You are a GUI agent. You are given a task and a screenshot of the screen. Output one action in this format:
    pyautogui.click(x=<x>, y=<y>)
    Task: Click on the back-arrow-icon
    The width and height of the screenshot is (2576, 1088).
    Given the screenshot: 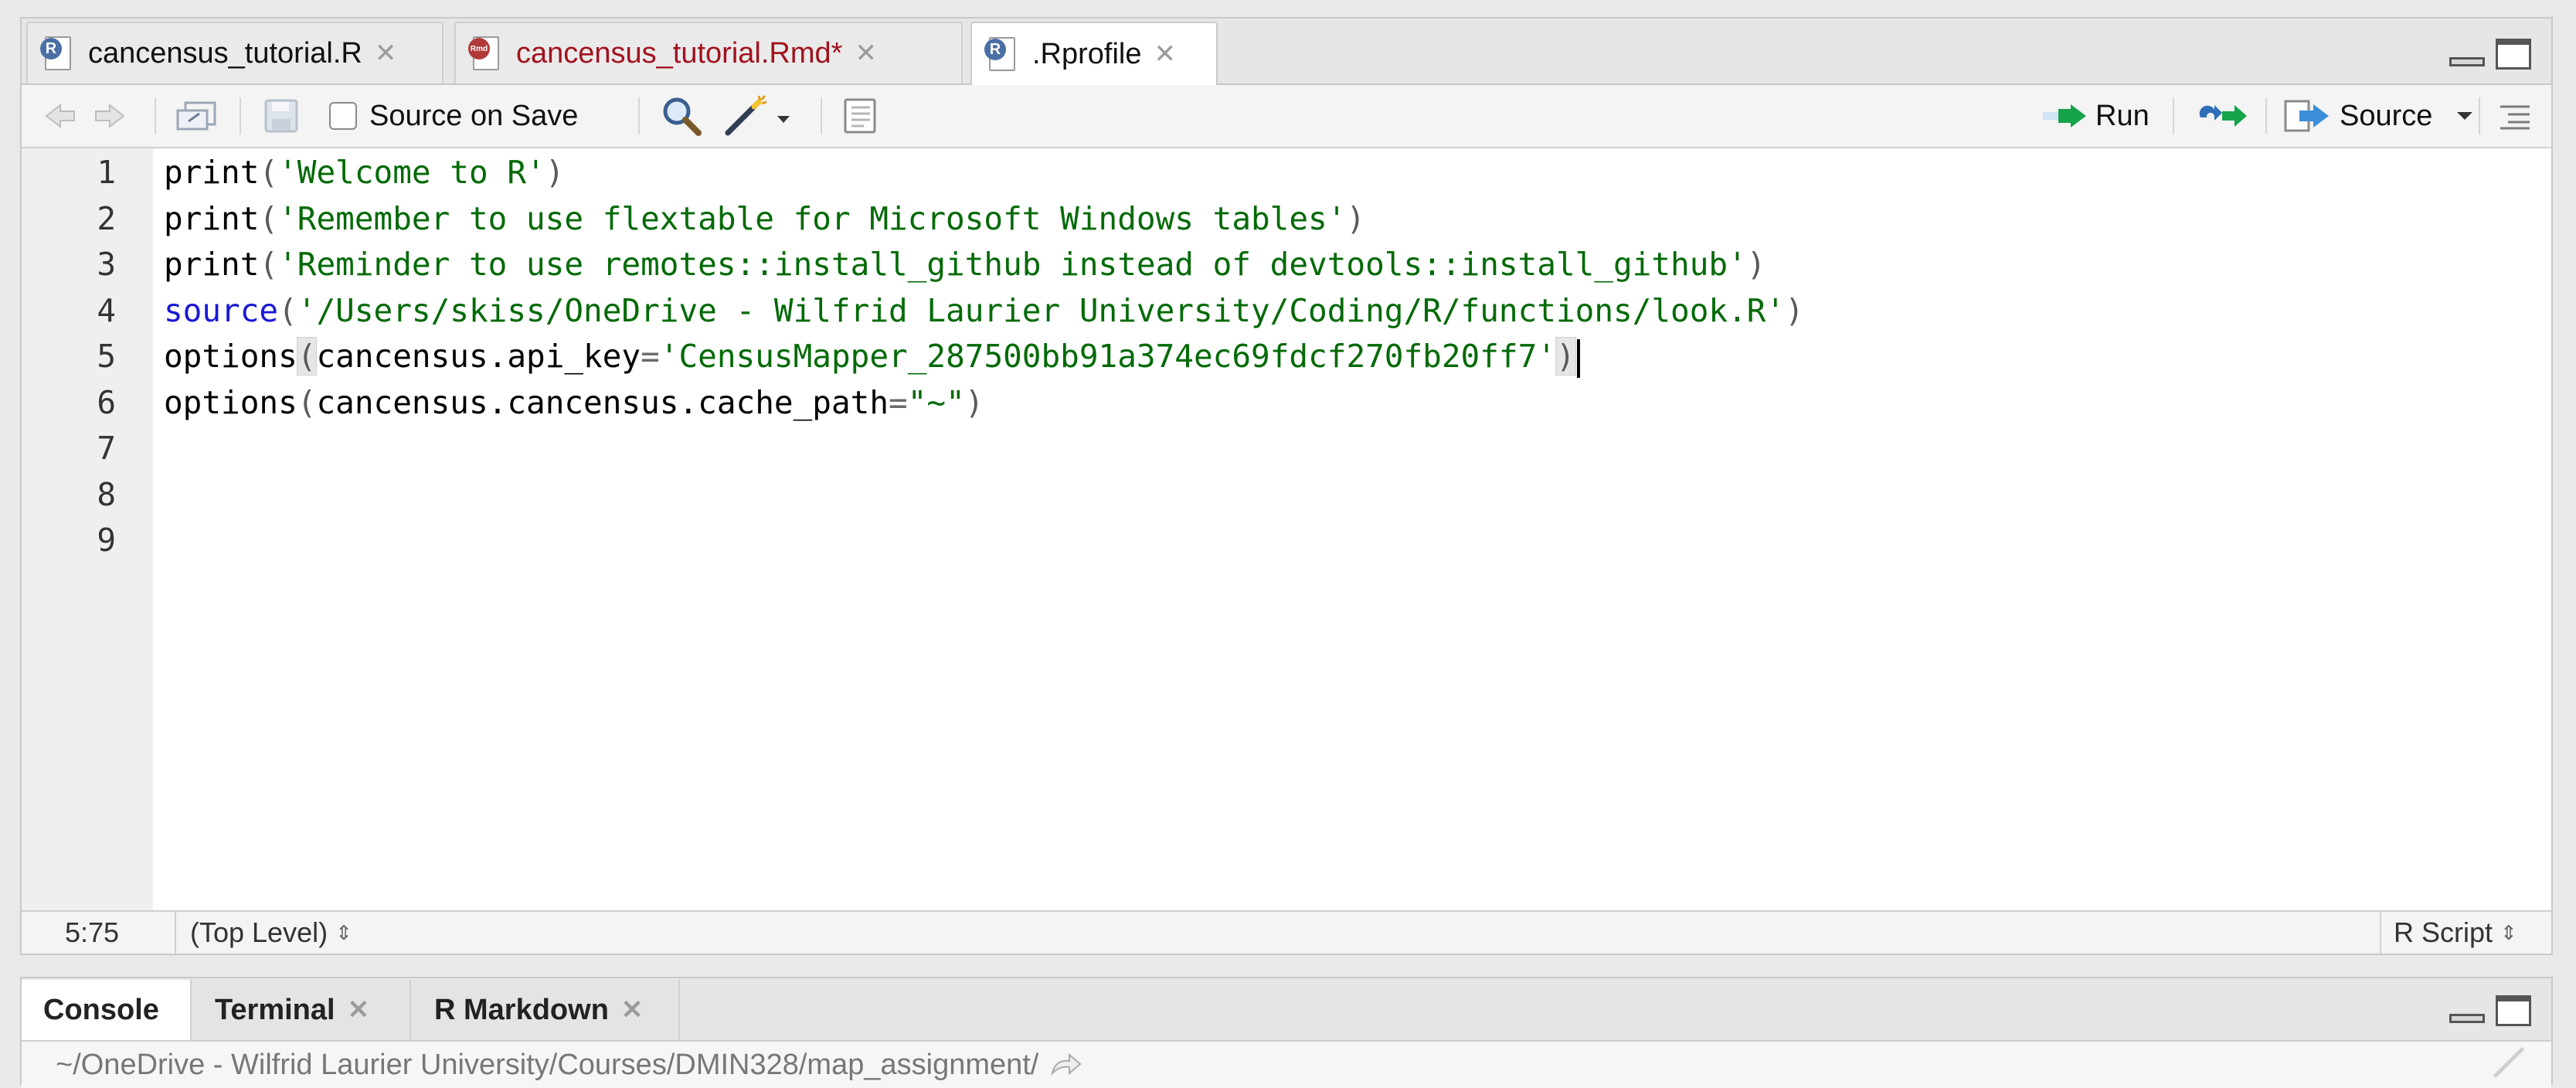 What is the action you would take?
    pyautogui.click(x=65, y=116)
    